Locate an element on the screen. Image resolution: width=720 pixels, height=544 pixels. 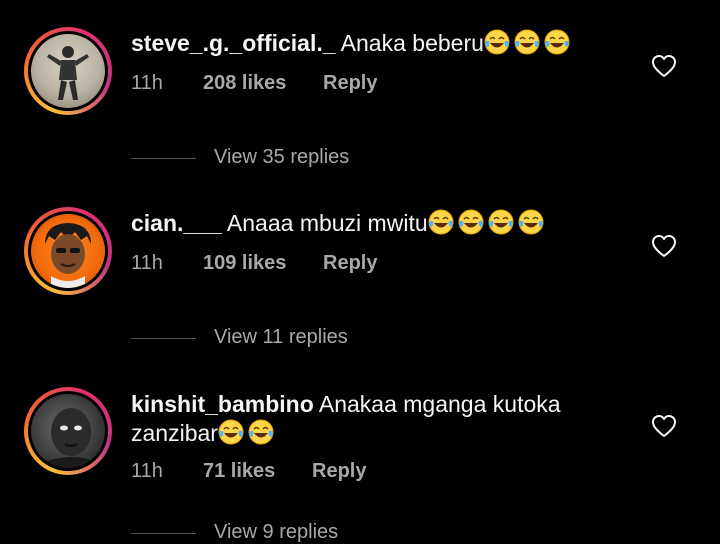
username-link: kinshit_bambino is located at coordinates (222, 404).